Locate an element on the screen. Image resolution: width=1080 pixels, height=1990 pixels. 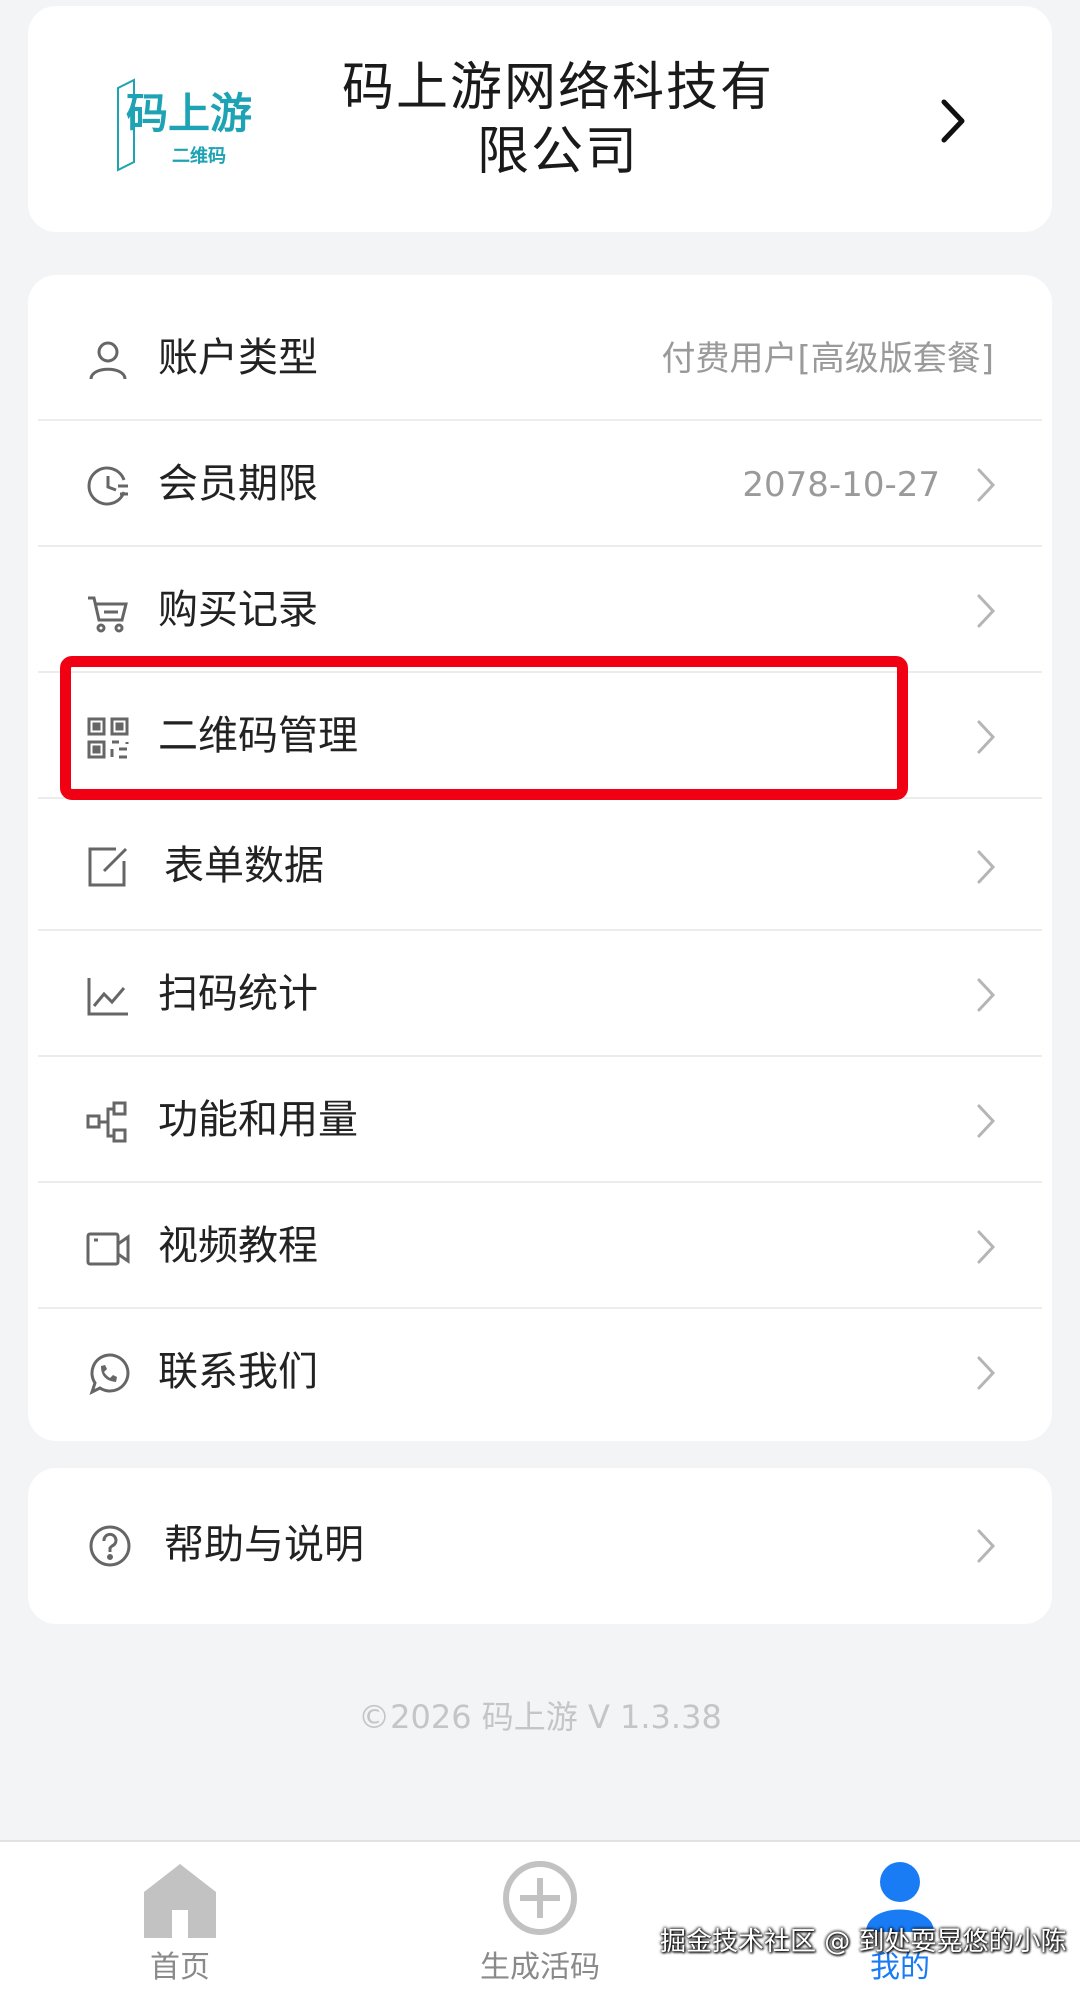
bottom-tab-bar: 首页 生成活码 我的 is located at coordinates (540, 1915).